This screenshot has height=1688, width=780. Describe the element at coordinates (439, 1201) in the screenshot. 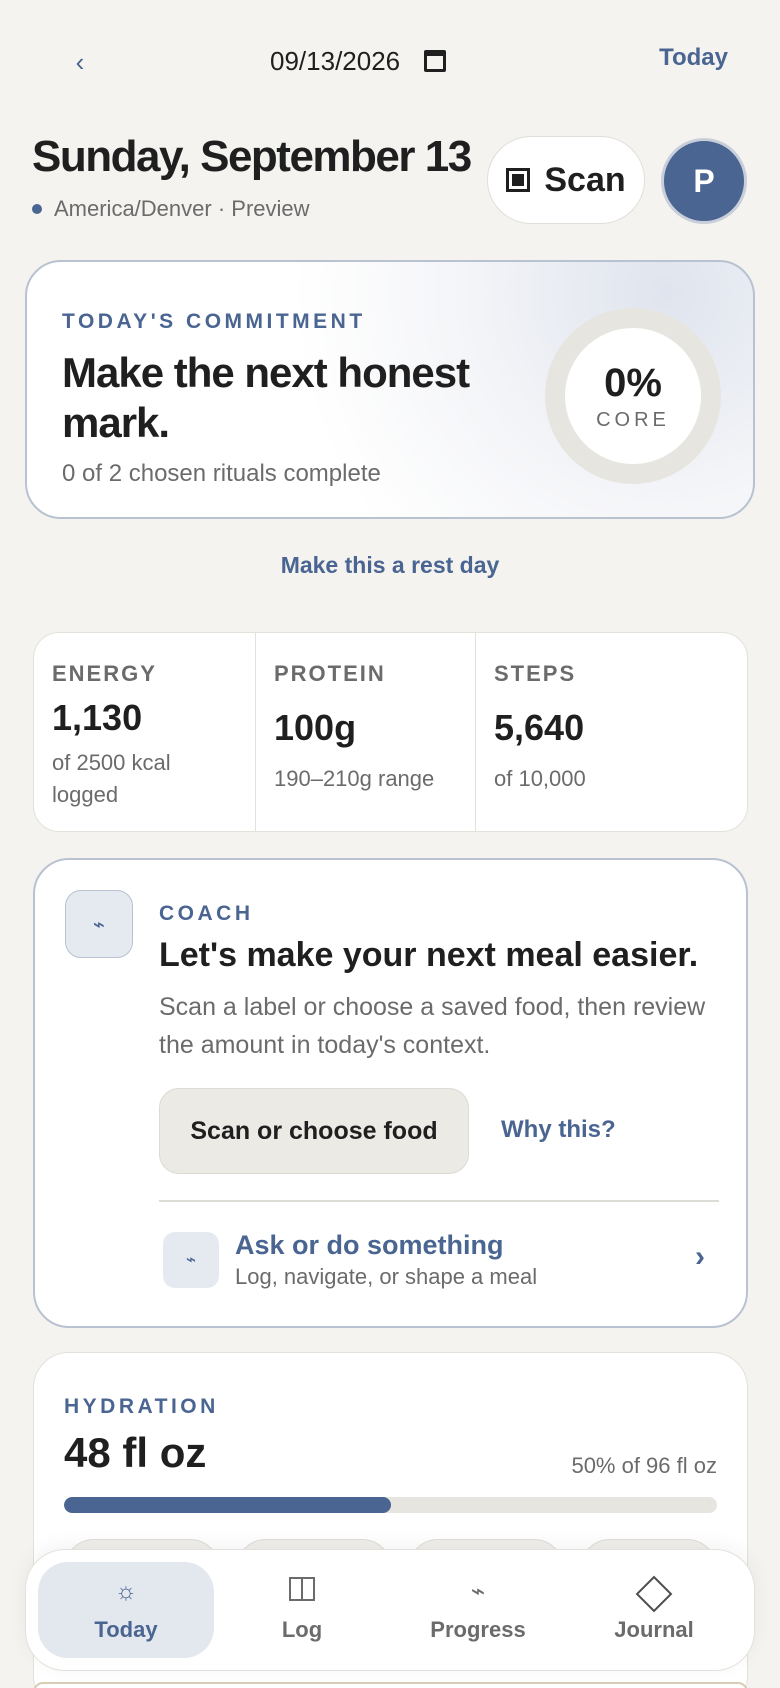

I see `divider` at that location.